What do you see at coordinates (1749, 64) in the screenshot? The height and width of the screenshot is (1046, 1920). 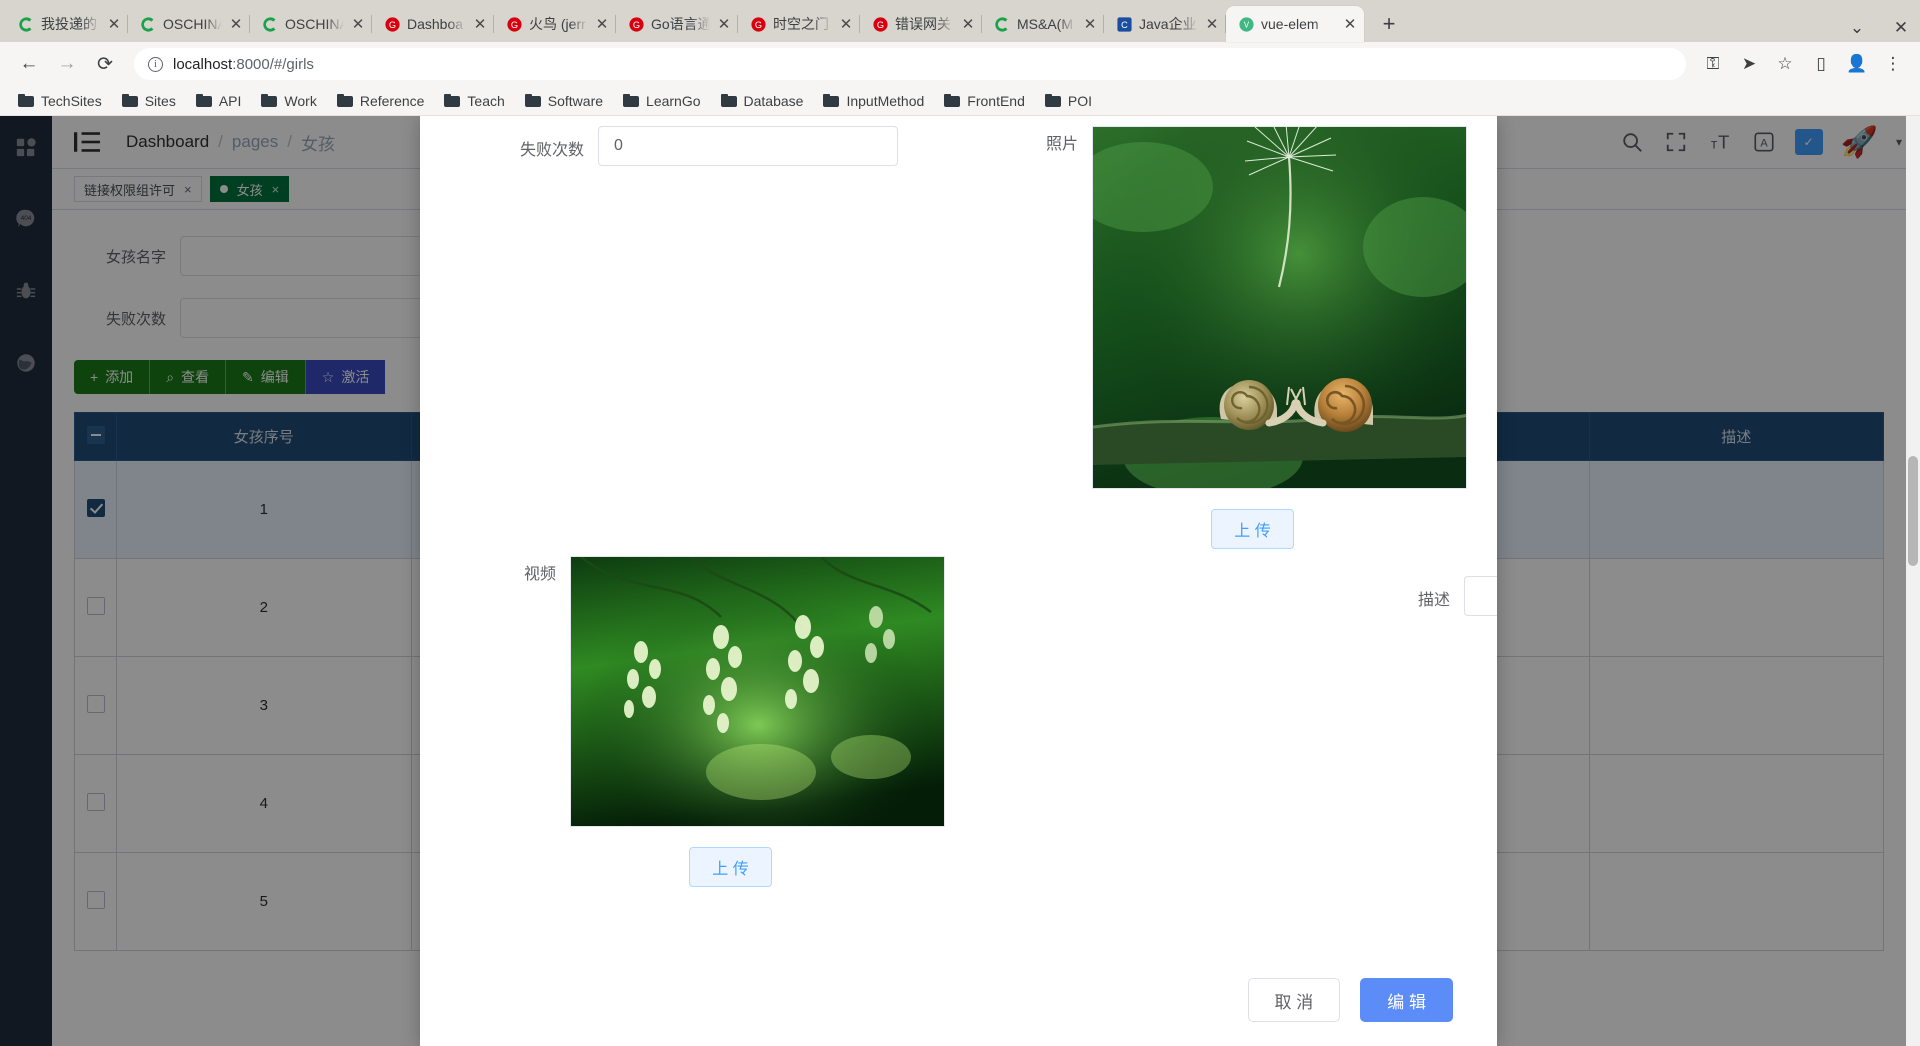 I see `share-send-icon: ➤` at bounding box center [1749, 64].